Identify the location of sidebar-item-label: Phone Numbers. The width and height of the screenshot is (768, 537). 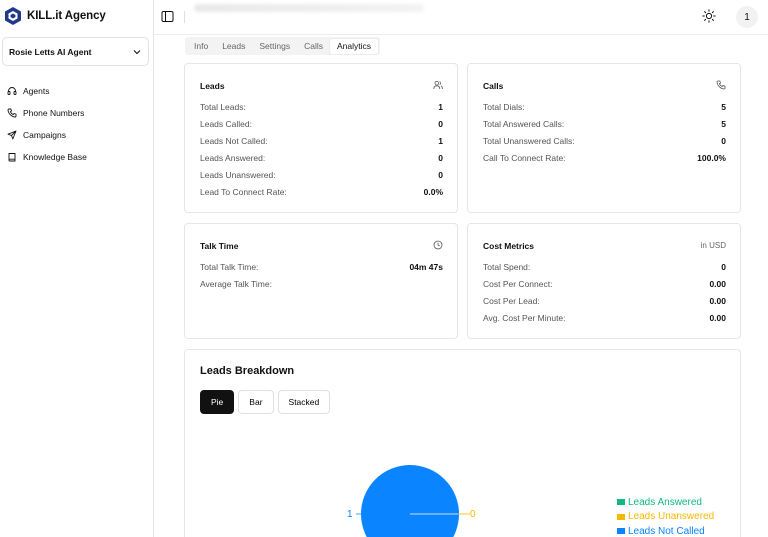
(54, 113).